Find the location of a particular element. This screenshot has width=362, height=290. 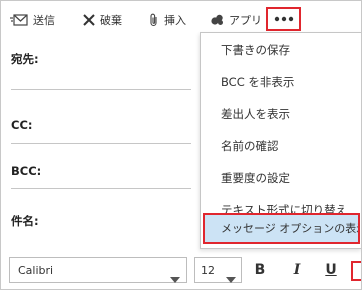

cc-label: CC: is located at coordinates (22, 125).